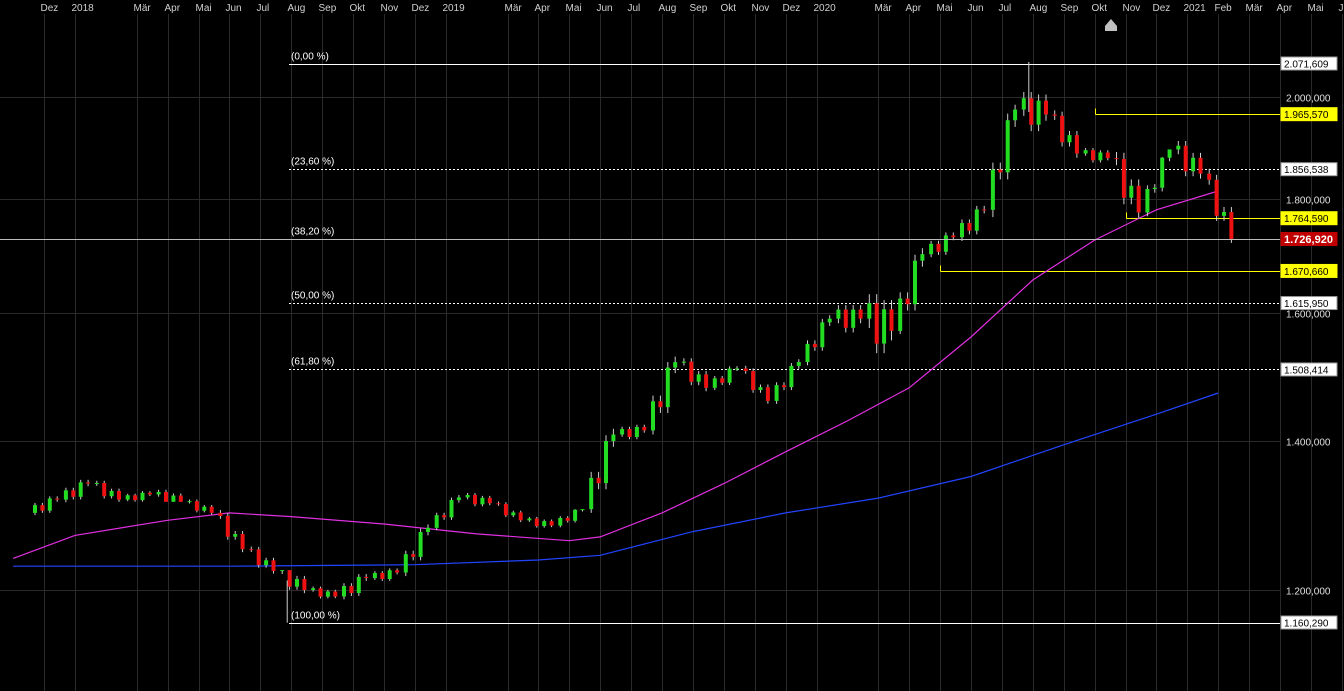  What do you see at coordinates (454, 8) in the screenshot?
I see `x-tick-label: 2019` at bounding box center [454, 8].